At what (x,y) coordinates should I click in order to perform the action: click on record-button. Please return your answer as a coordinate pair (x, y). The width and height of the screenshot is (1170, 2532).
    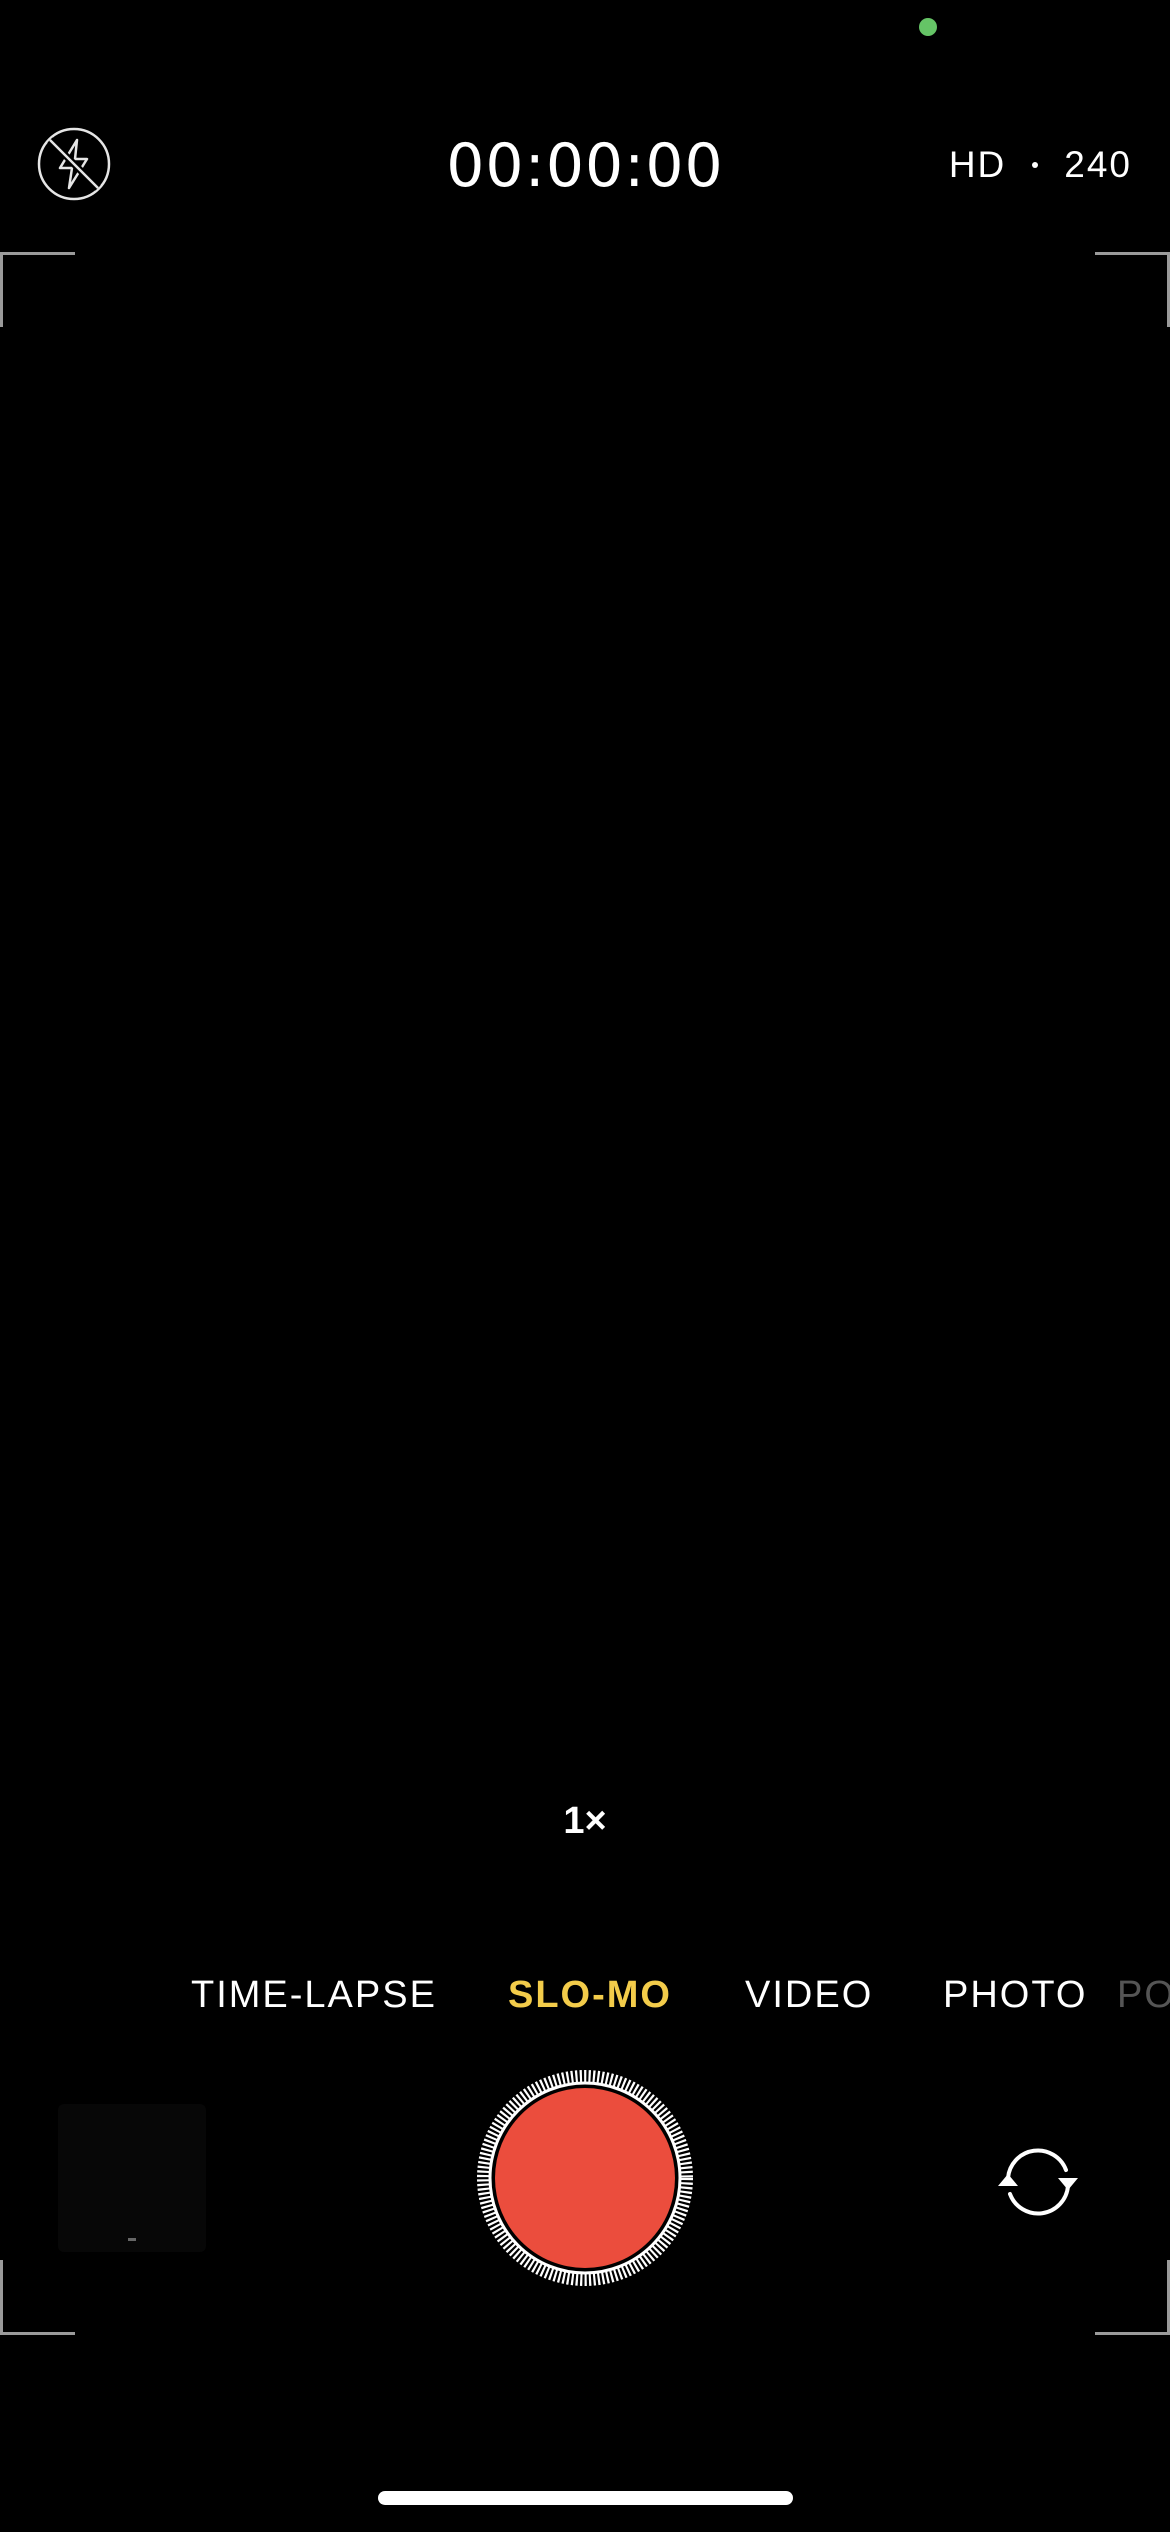
    Looking at the image, I should click on (585, 2178).